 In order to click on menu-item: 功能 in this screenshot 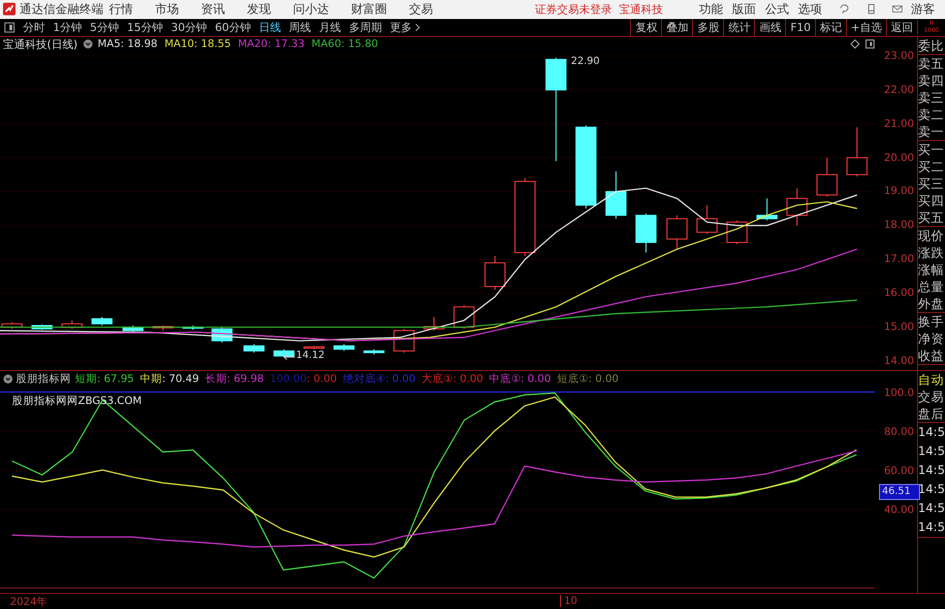, I will do `click(710, 9)`.